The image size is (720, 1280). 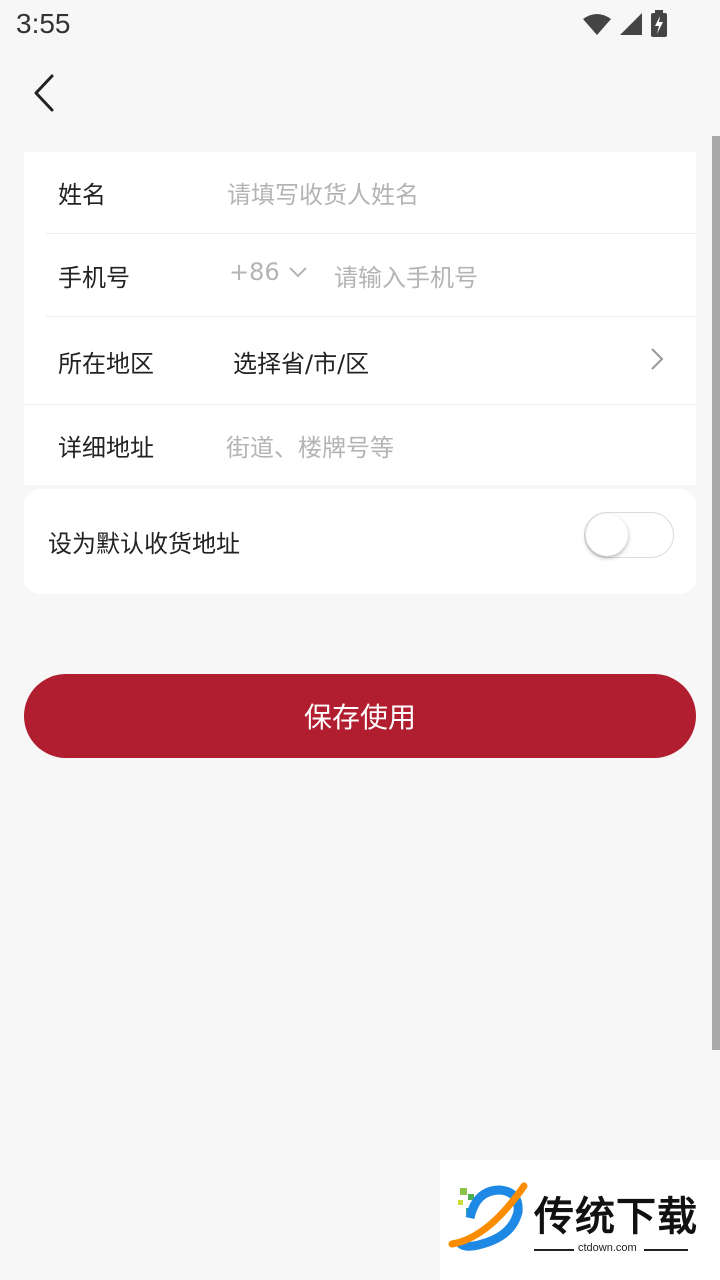 I want to click on address-row: 详细地址 街道、楼牌号等, so click(x=360, y=445).